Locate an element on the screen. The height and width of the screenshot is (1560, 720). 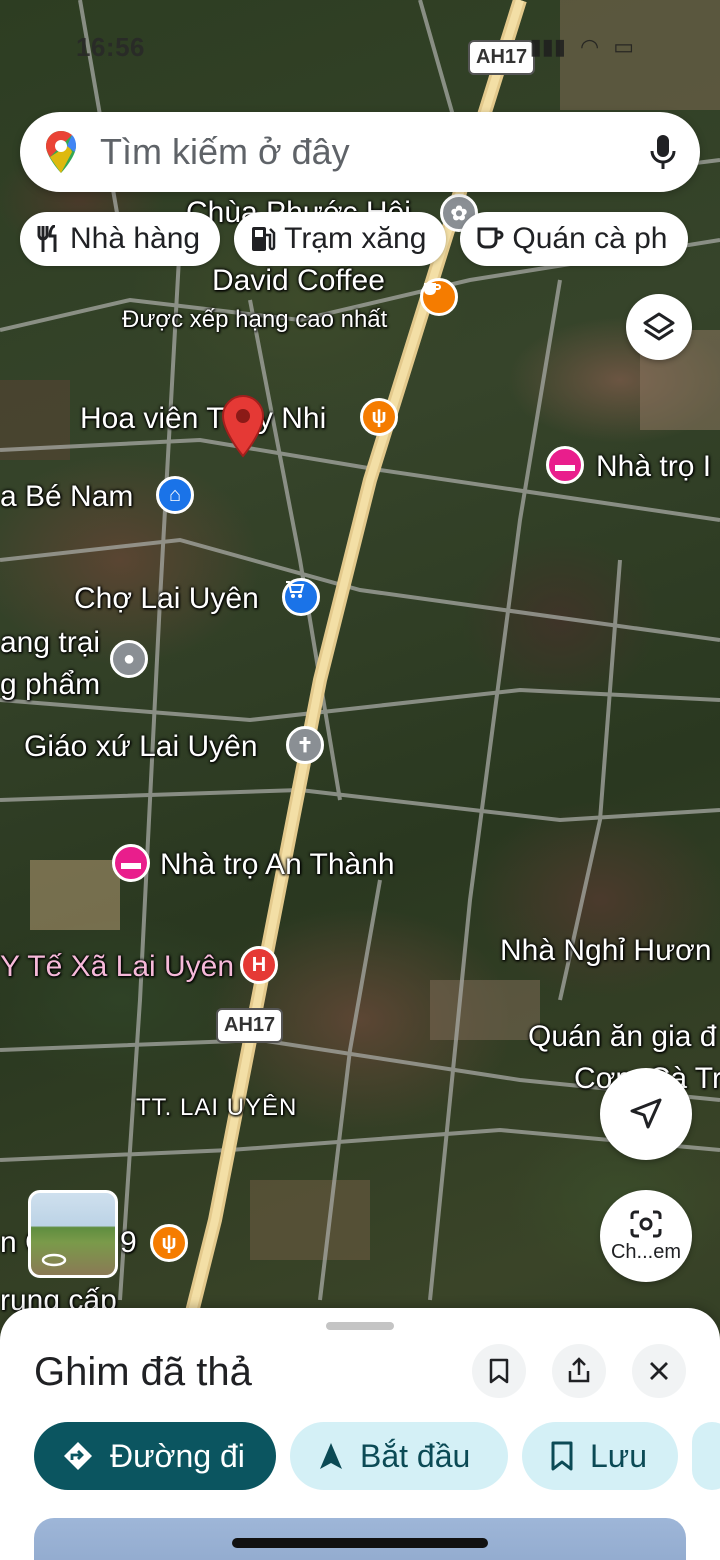
map-label-bottom-nine: 9 is located at coordinates (128, 1243).